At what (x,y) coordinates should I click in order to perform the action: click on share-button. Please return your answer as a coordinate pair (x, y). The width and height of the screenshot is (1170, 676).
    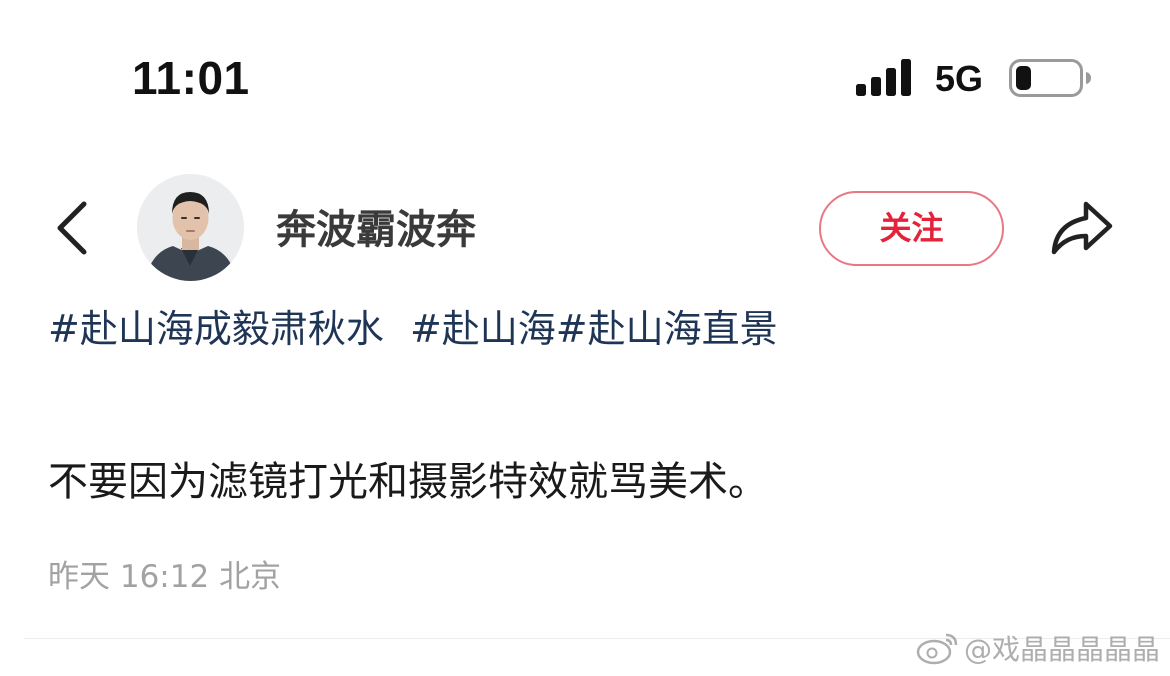
    Looking at the image, I should click on (1082, 227).